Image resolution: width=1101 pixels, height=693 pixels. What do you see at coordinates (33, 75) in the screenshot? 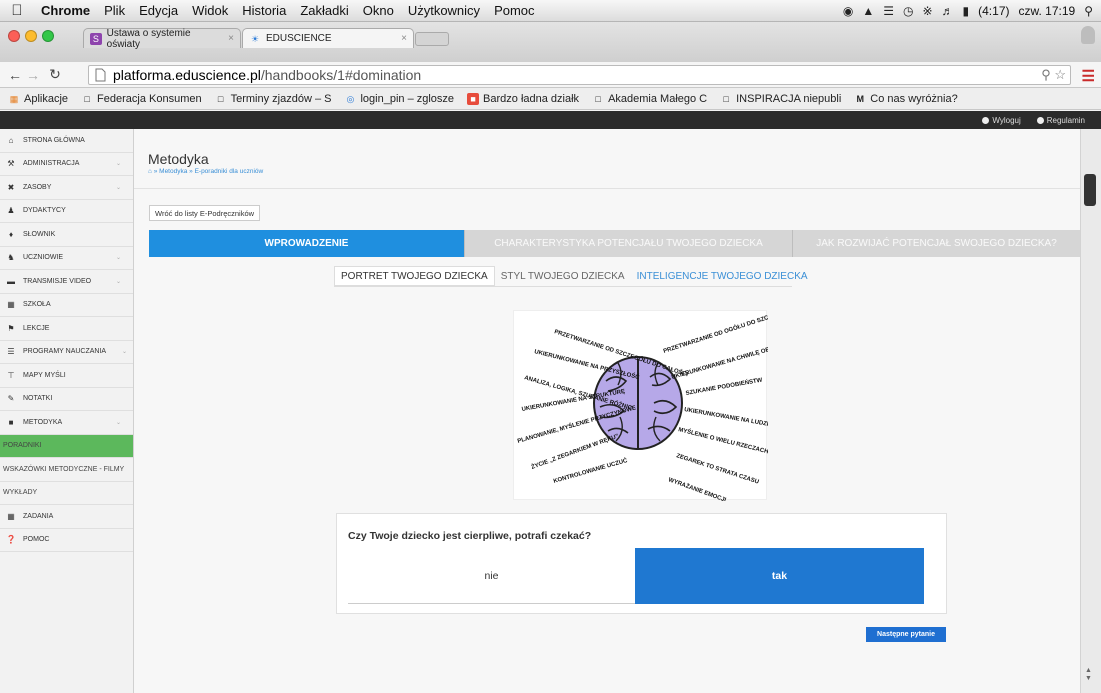
I see `forward-arrow-icon: →` at bounding box center [33, 75].